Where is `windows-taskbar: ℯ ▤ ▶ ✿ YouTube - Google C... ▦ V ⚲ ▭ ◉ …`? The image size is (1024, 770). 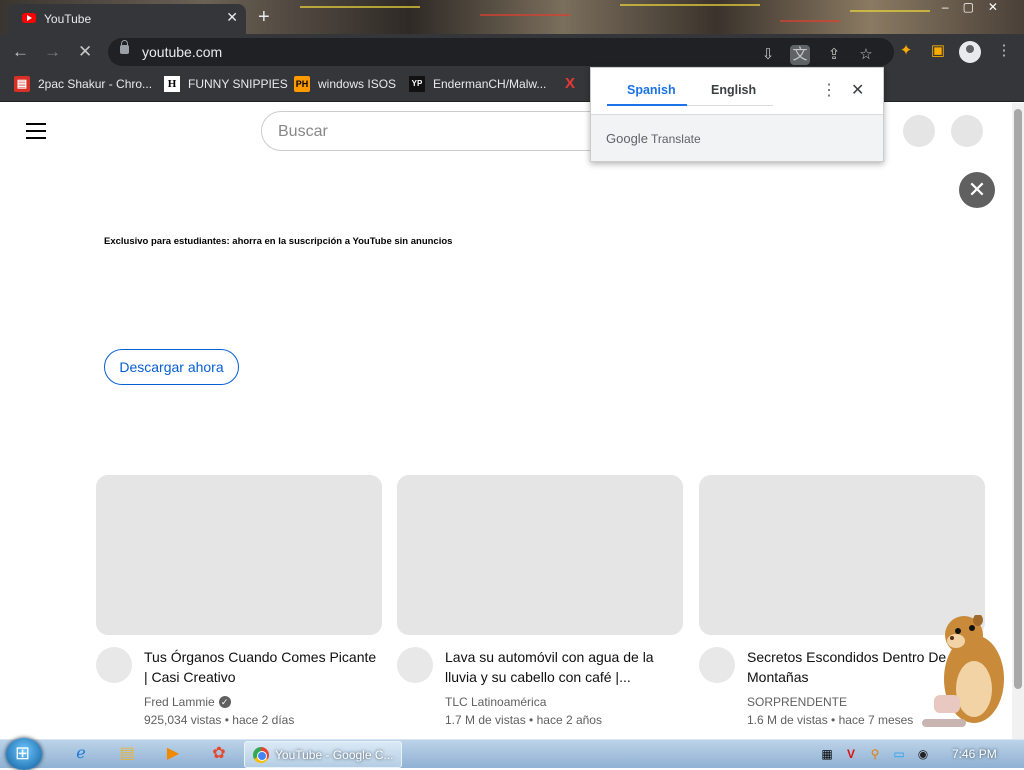
windows-taskbar: ℯ ▤ ▶ ✿ YouTube - Google C... ▦ V ⚲ ▭ ◉ … is located at coordinates (512, 754).